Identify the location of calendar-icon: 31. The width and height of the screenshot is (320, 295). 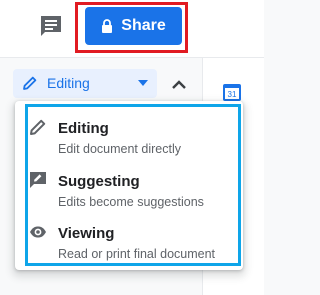
(232, 92).